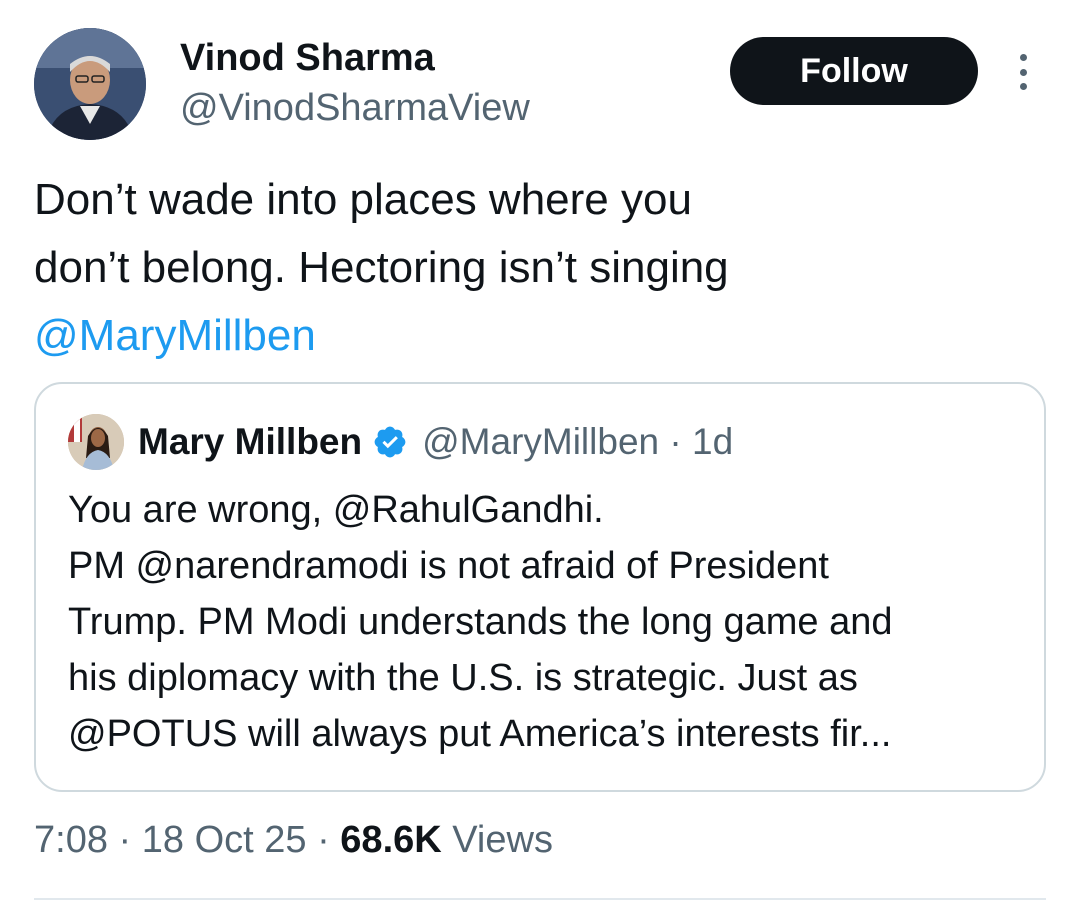  I want to click on divider, so click(540, 899).